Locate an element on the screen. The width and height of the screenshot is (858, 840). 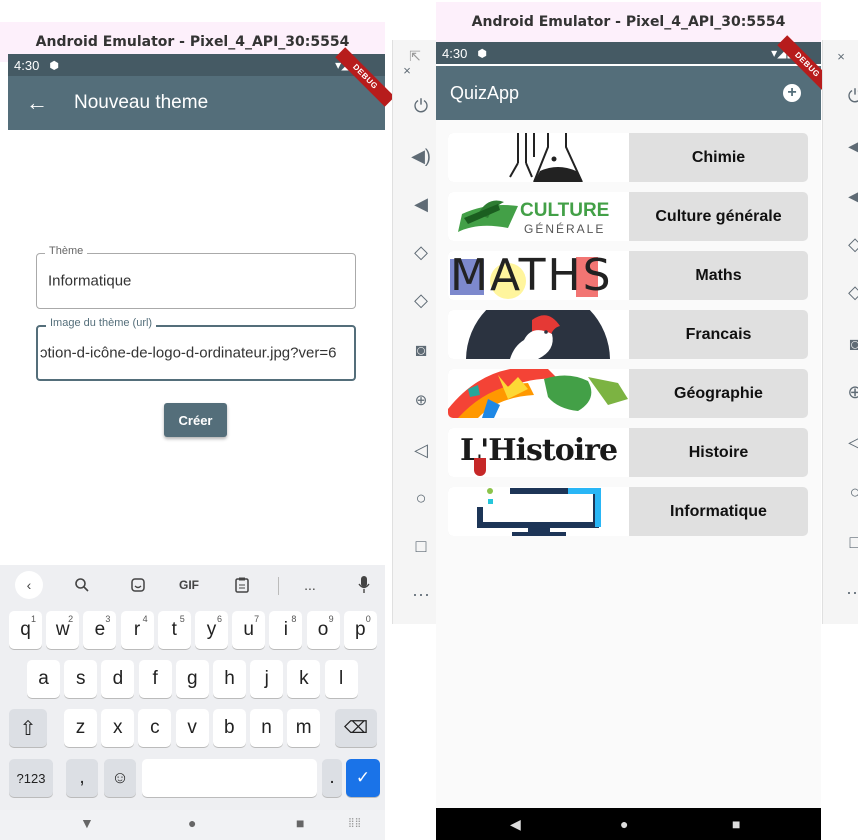
keyboard-back-icon: ‹ is located at coordinates (29, 585).